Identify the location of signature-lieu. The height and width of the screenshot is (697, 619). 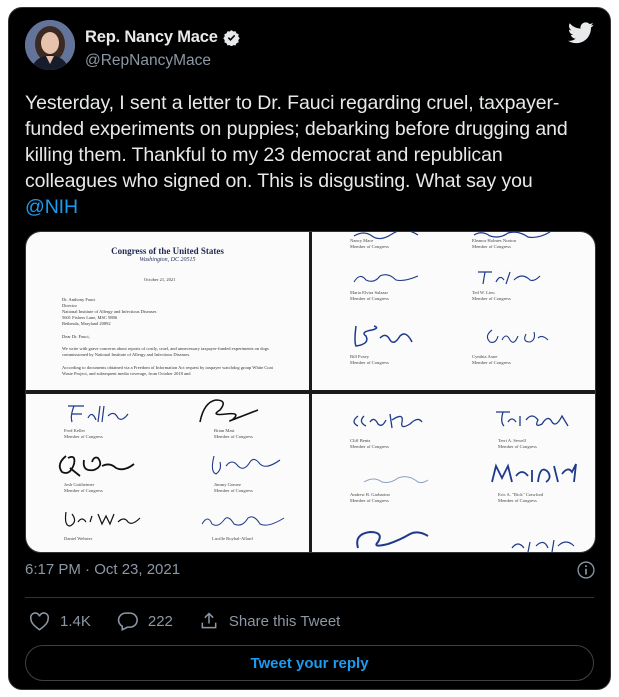
(509, 278).